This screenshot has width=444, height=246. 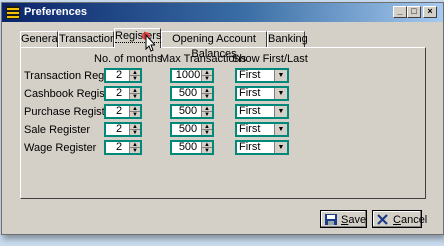 I want to click on months-column-header: No. of months, so click(x=128, y=59).